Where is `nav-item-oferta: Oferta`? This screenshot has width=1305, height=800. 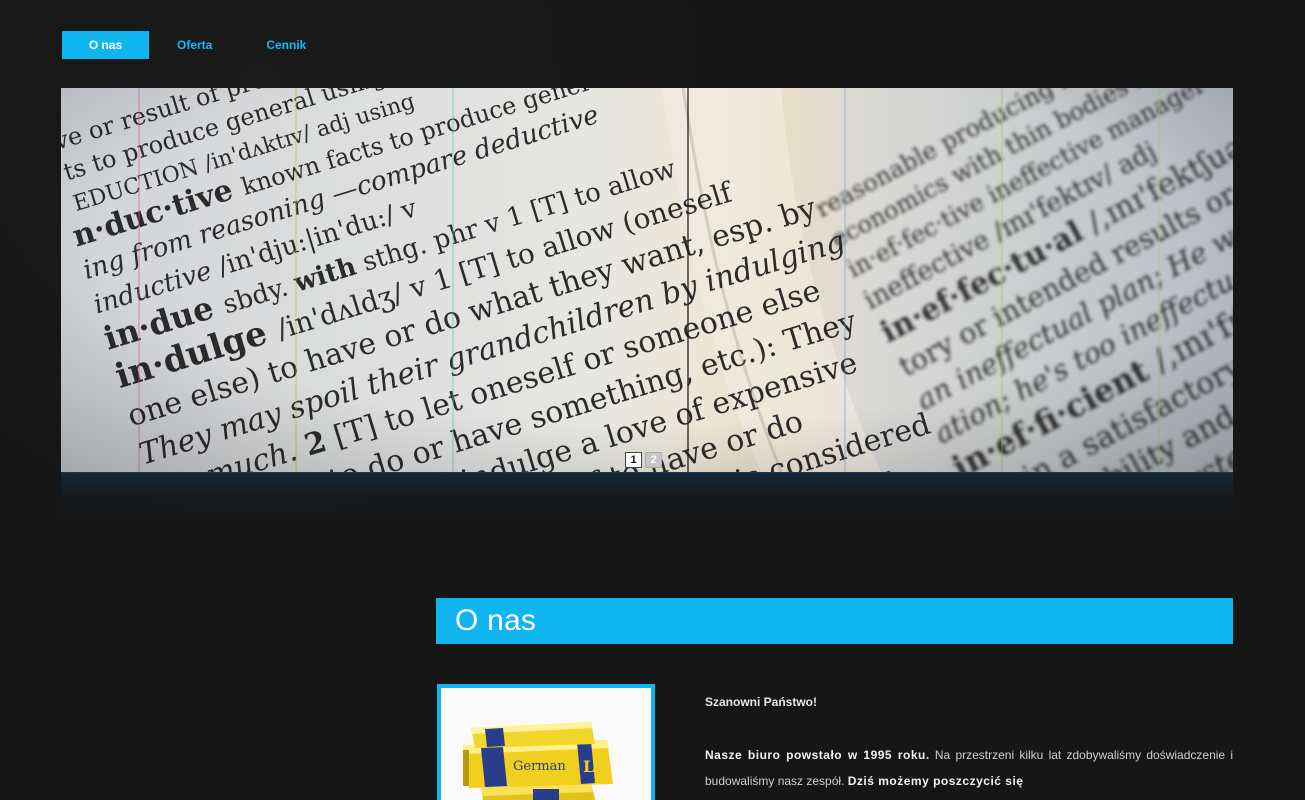 nav-item-oferta: Oferta is located at coordinates (194, 45).